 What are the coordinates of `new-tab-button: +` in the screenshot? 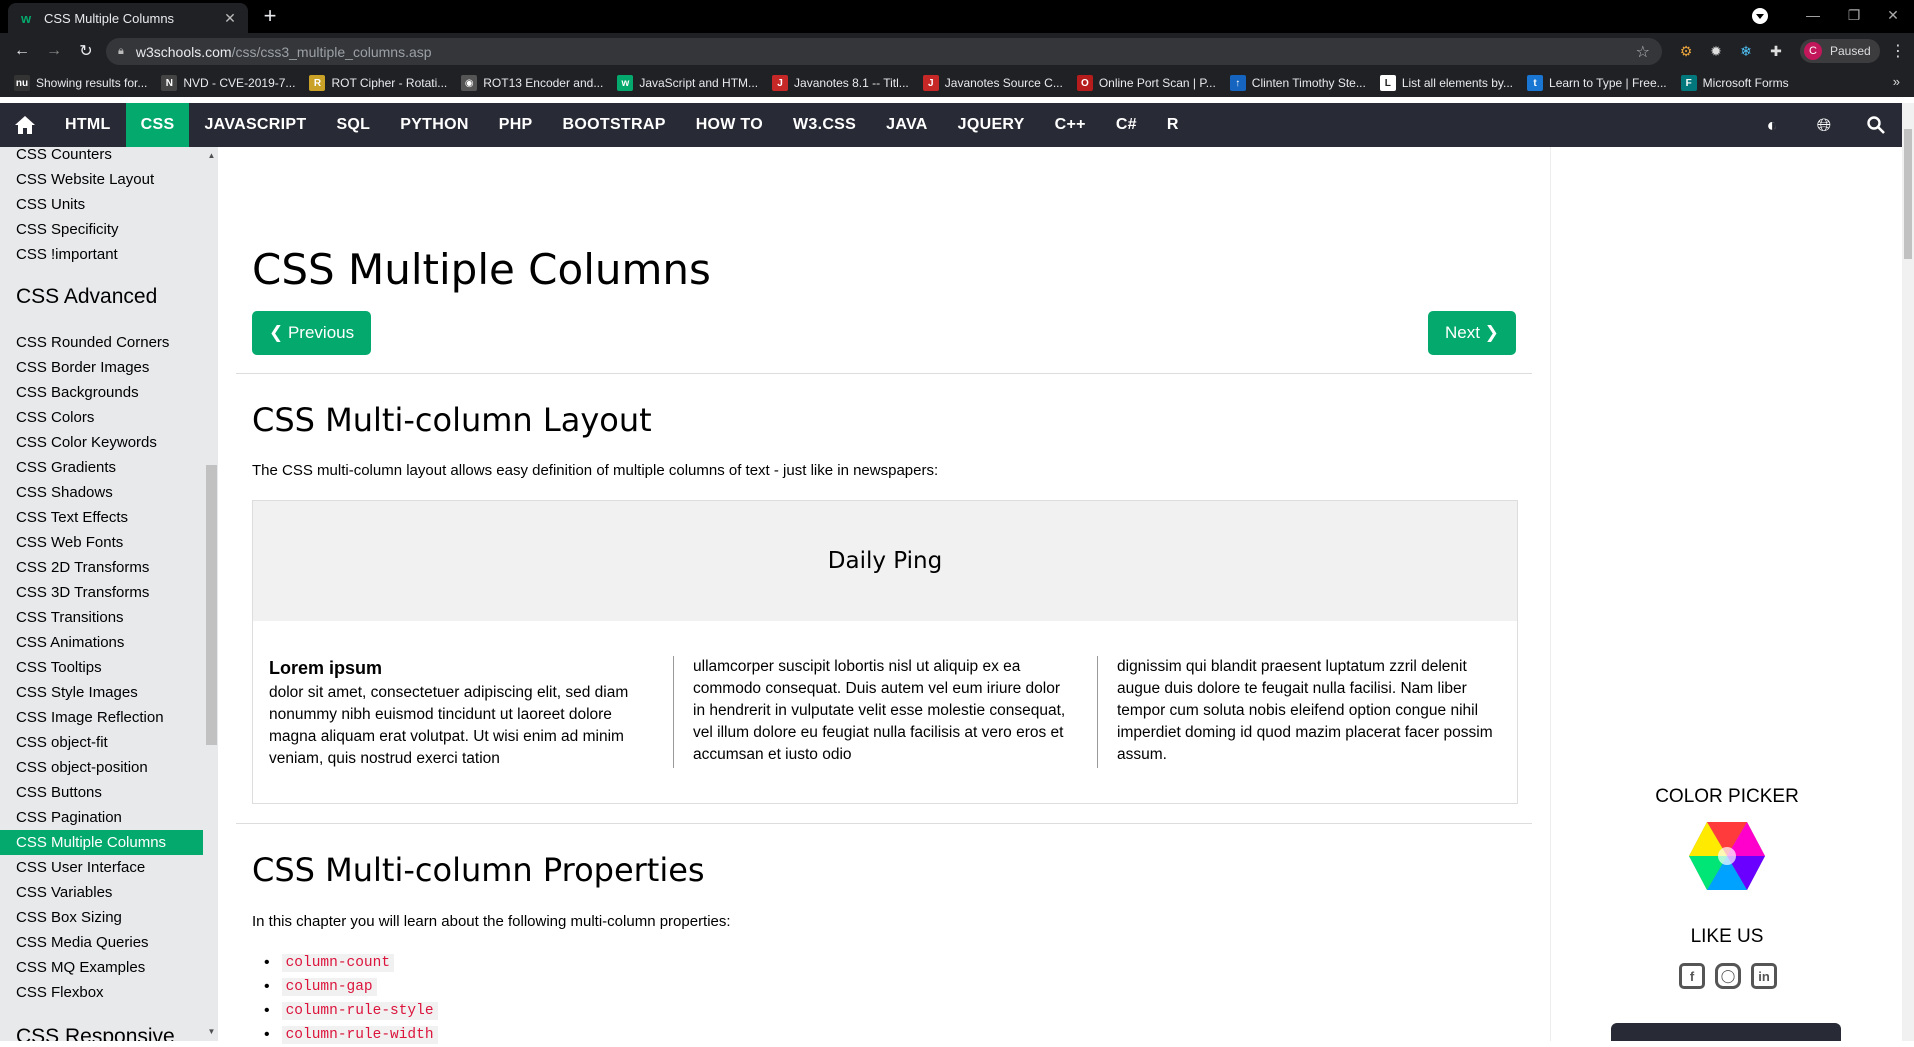 It's located at (270, 16).